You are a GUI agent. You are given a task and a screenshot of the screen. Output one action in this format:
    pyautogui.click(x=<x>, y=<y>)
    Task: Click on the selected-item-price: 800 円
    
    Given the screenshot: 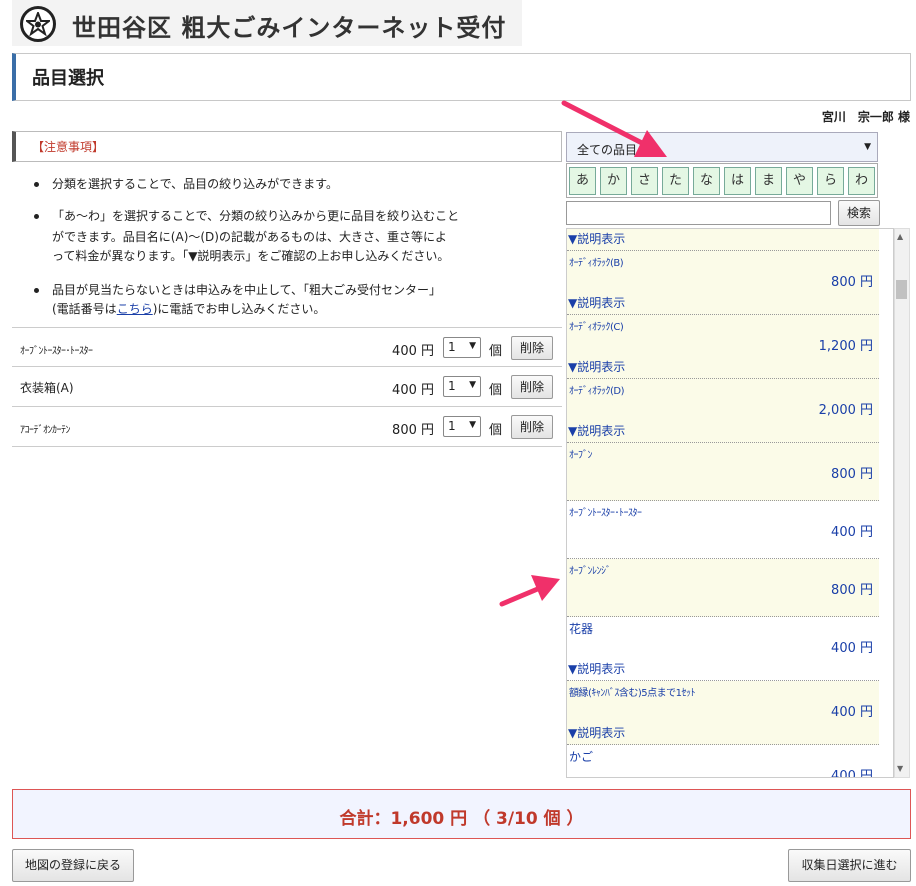 What is the action you would take?
    pyautogui.click(x=413, y=430)
    